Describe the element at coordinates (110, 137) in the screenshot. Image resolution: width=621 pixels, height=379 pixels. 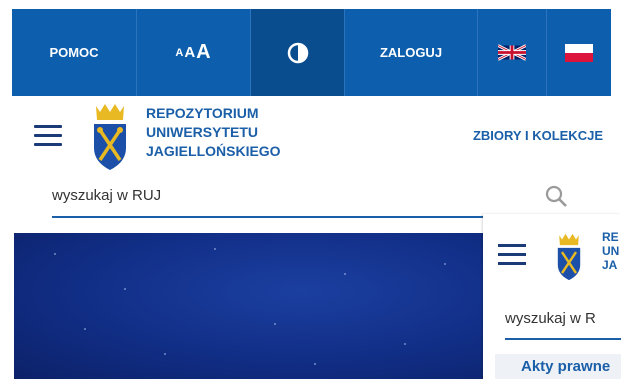
I see `university-crest-icon` at that location.